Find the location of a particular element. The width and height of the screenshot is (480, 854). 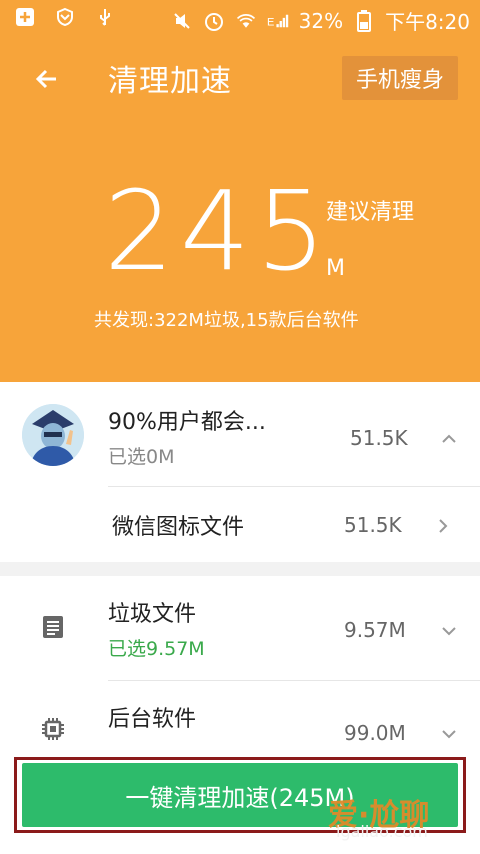

svg-text: E is located at coordinates (270, 22).